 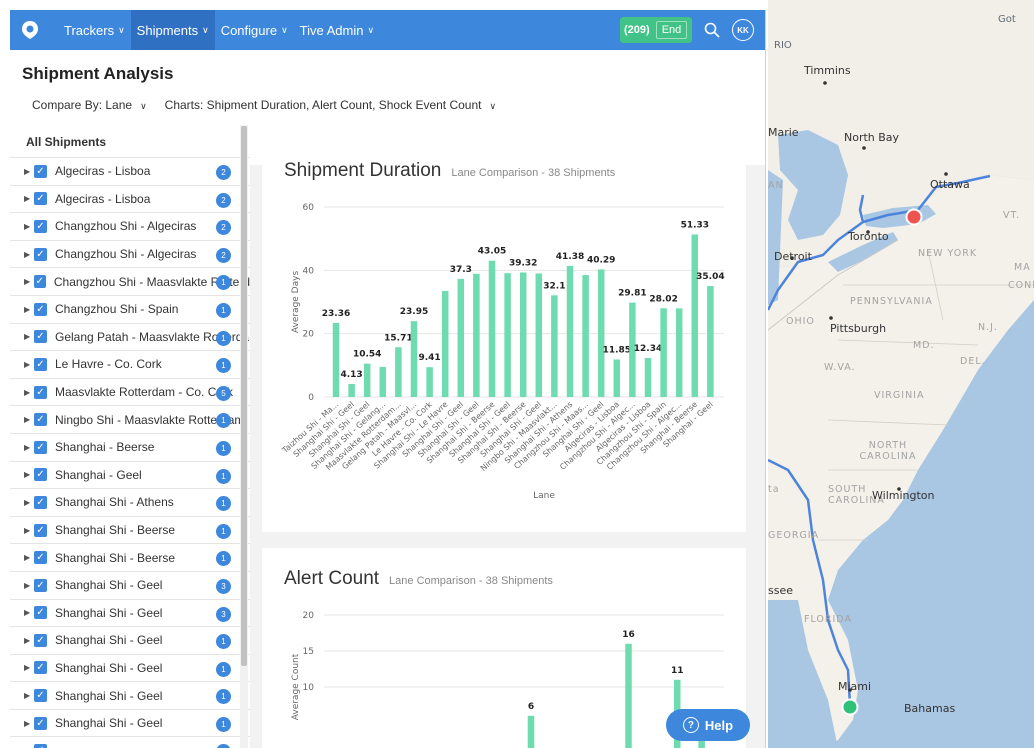 What do you see at coordinates (130, 419) in the screenshot?
I see `shipment-list-item: ▶ ✓ Ningbo Shi - Maasvlakte Rotterdam 1` at bounding box center [130, 419].